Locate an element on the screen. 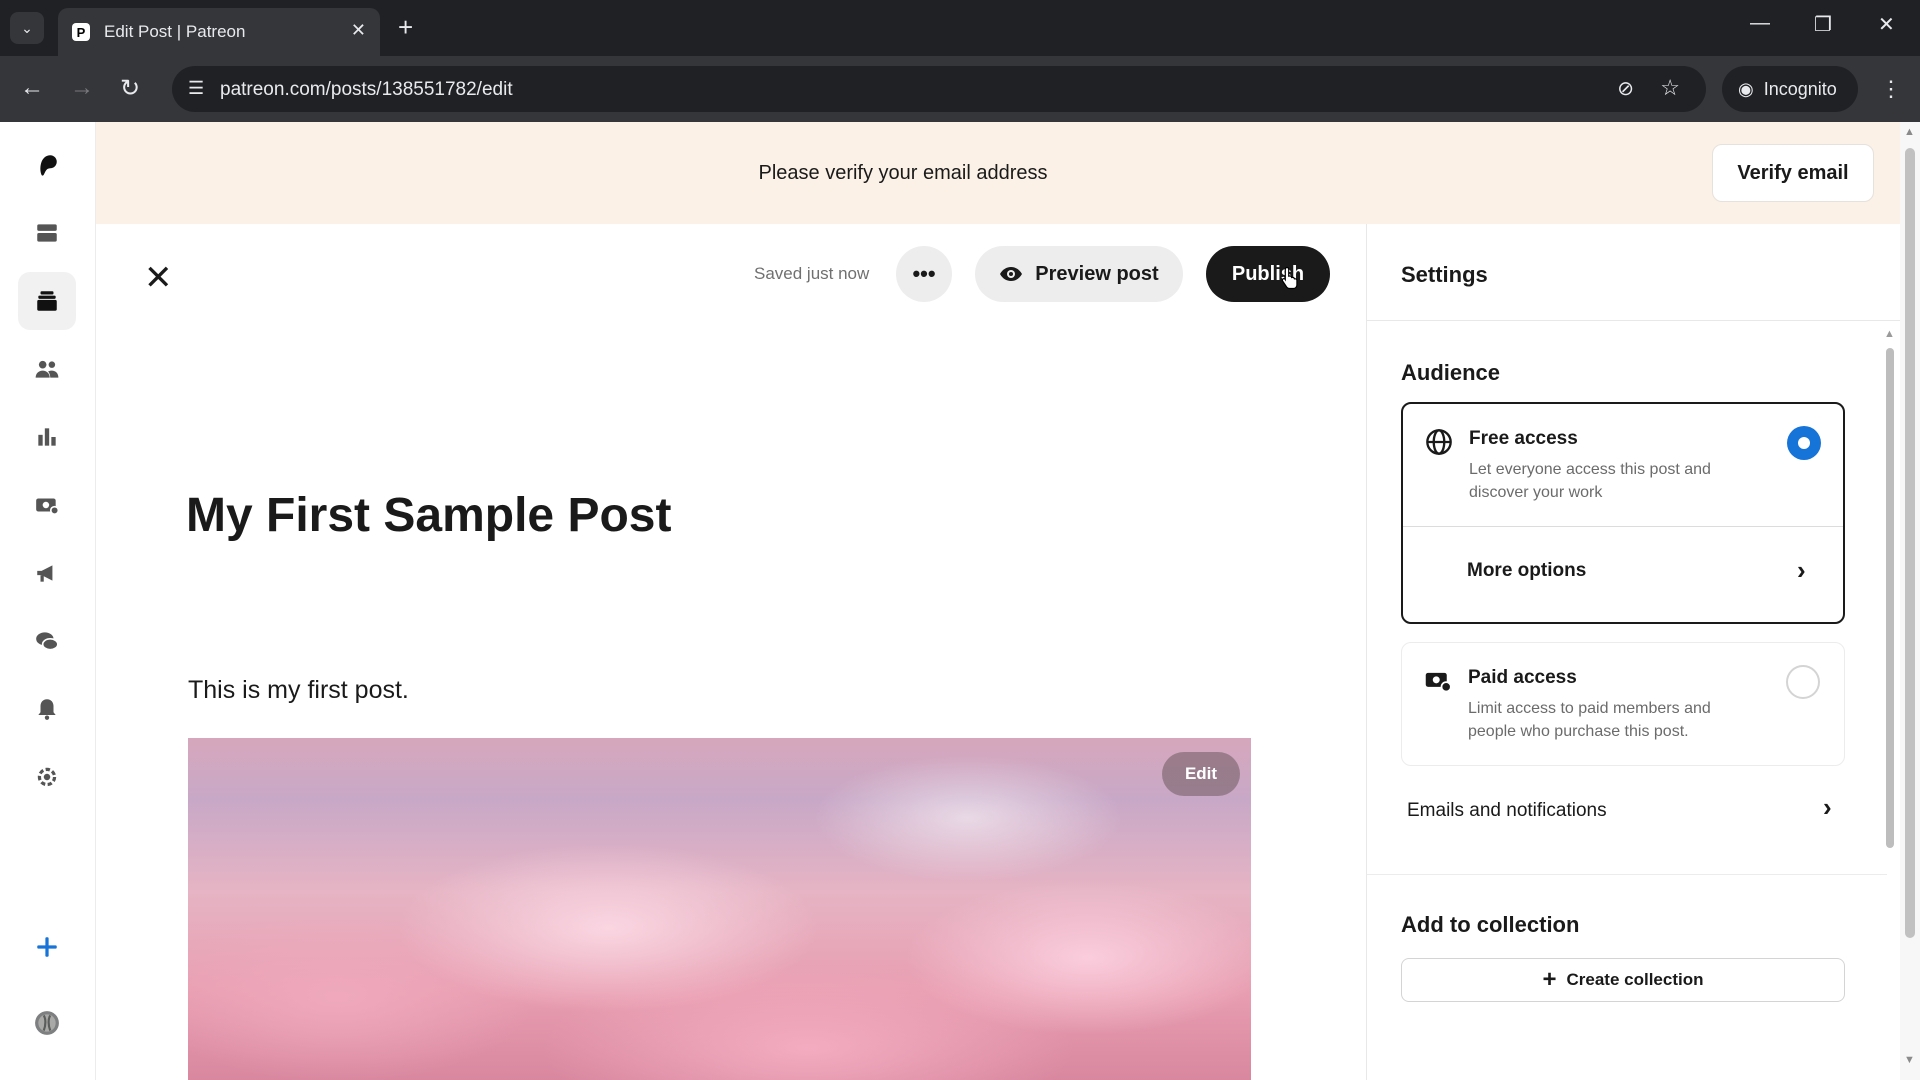  app-sidebar is located at coordinates (48, 601).